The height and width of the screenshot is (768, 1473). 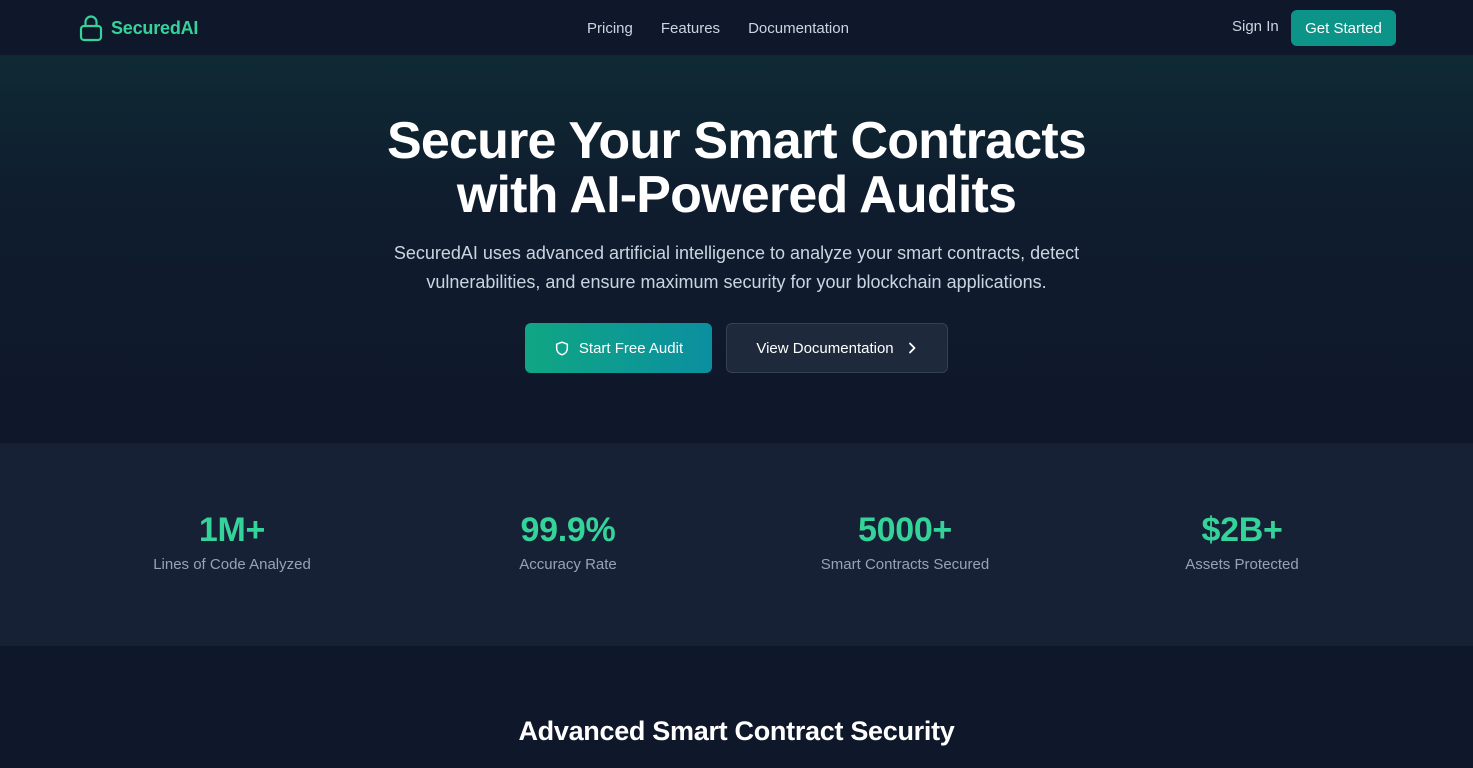 I want to click on start-free-audit-button: Start Free Audit, so click(x=618, y=348).